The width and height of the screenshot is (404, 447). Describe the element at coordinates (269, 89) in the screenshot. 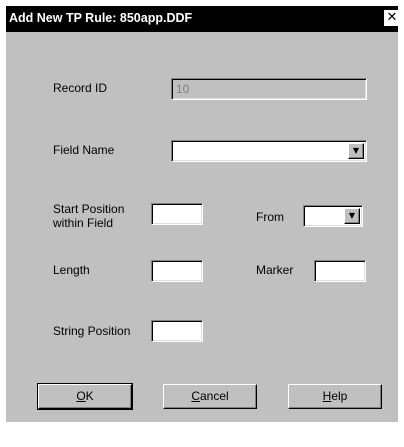

I see `record-id-field: 10` at that location.